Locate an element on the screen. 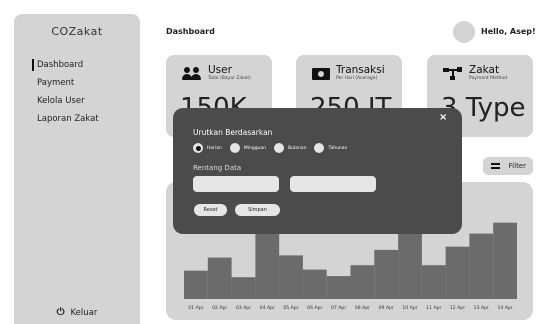 This screenshot has height=324, width=539. avatar is located at coordinates (464, 32).